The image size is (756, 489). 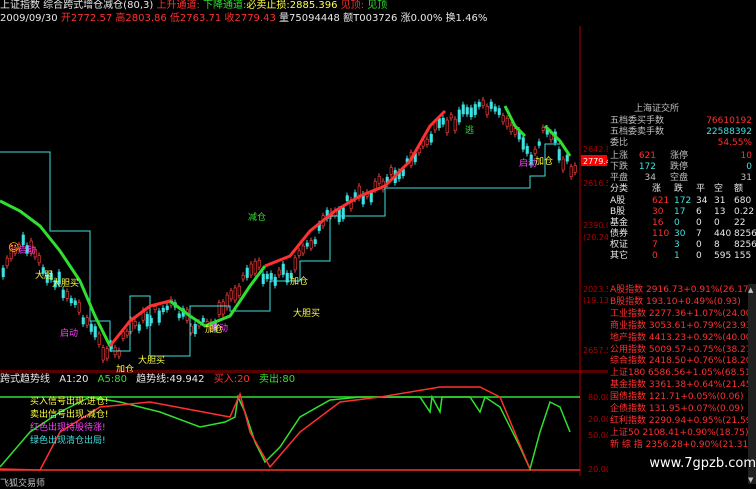 I want to click on cat-down-3: 30, so click(x=680, y=234).